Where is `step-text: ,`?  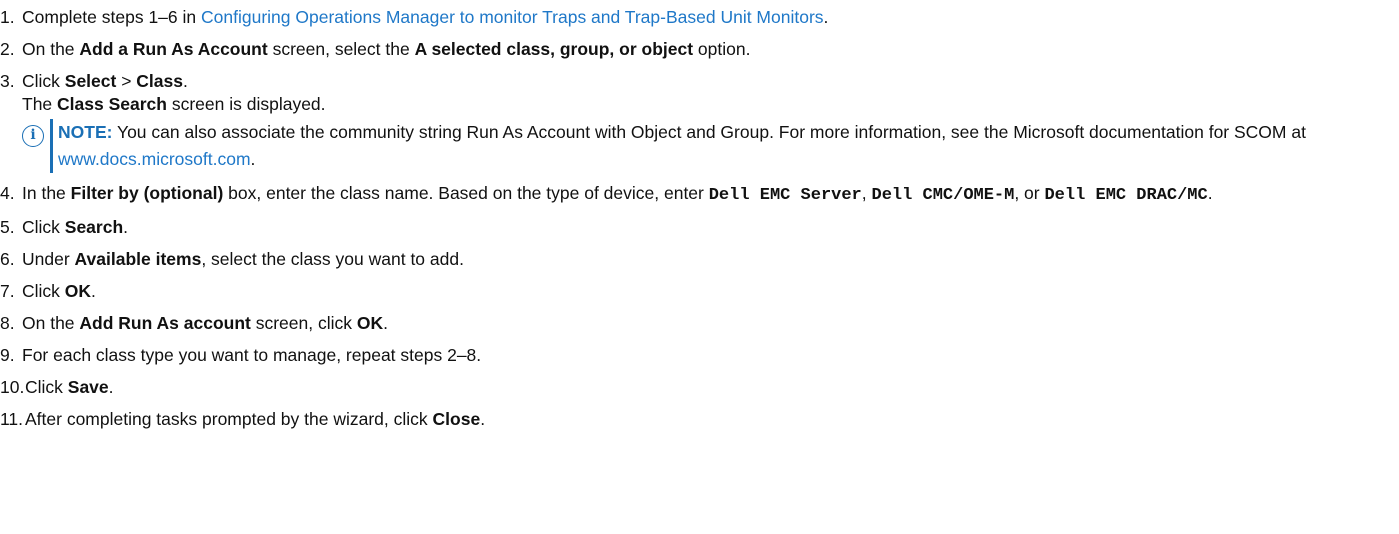 step-text: , is located at coordinates (866, 193).